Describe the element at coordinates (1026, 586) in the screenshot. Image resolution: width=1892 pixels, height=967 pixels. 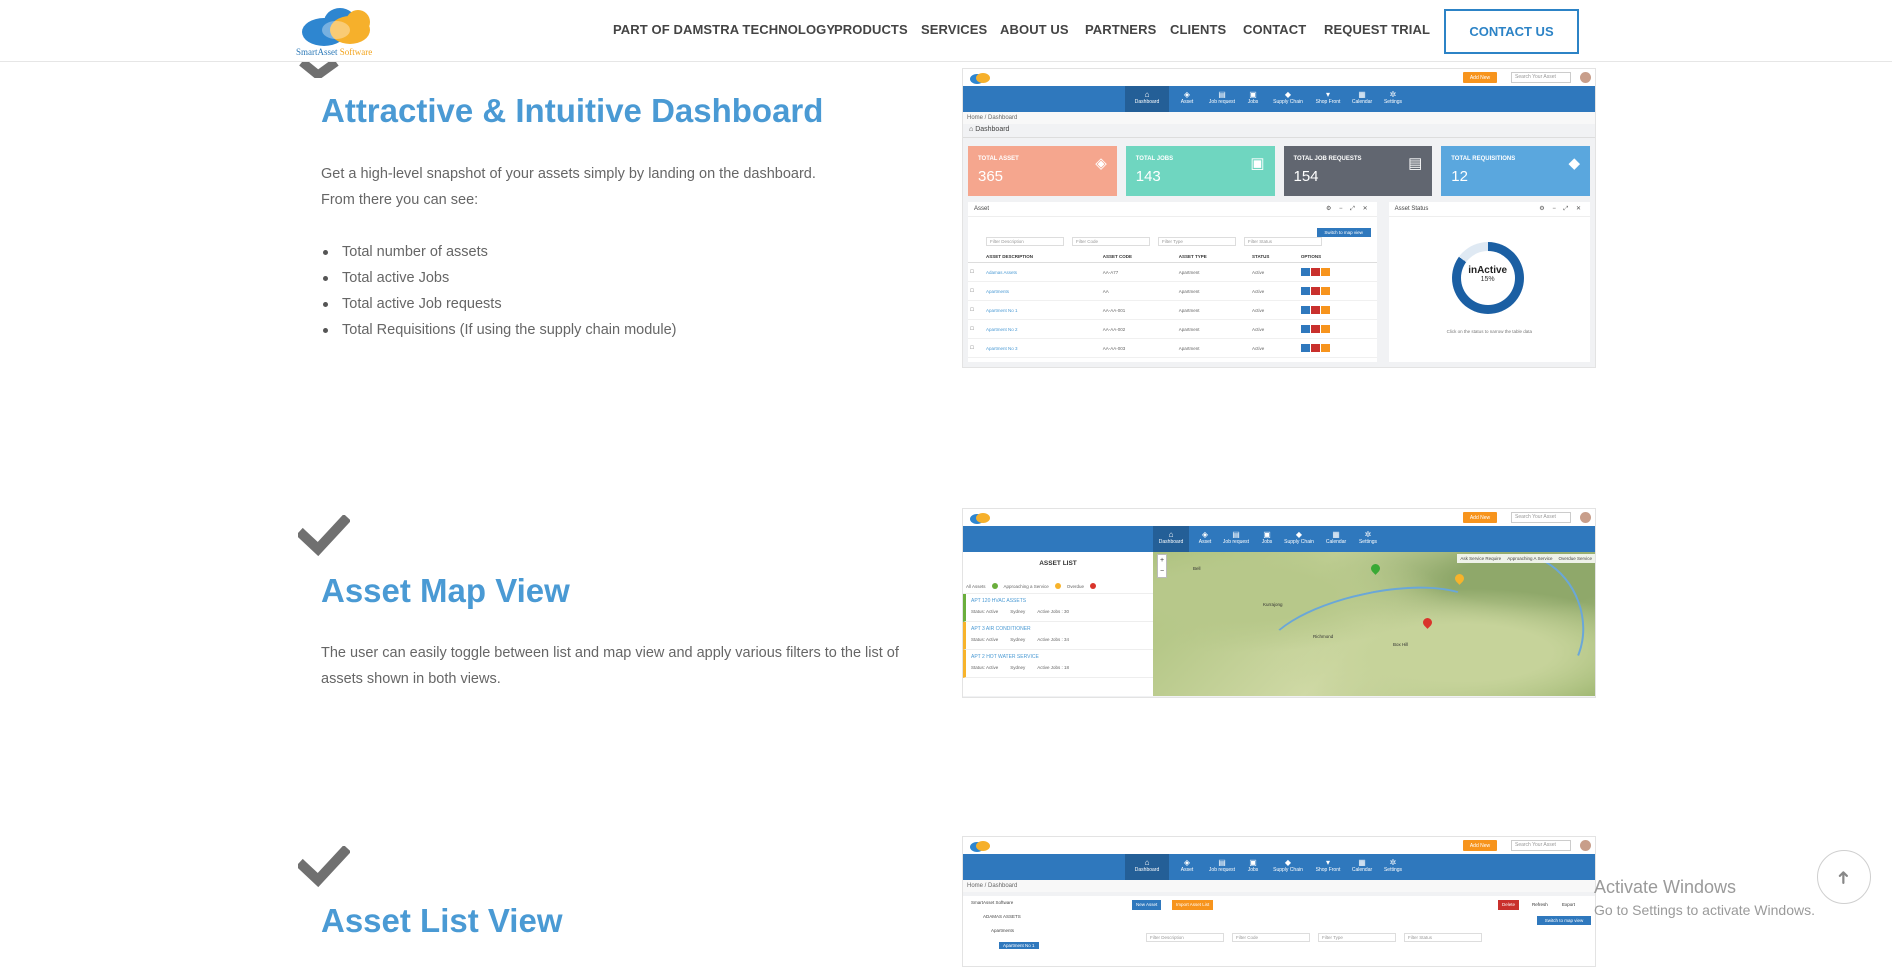
I see `legend-approaching: Approaching a Service` at that location.